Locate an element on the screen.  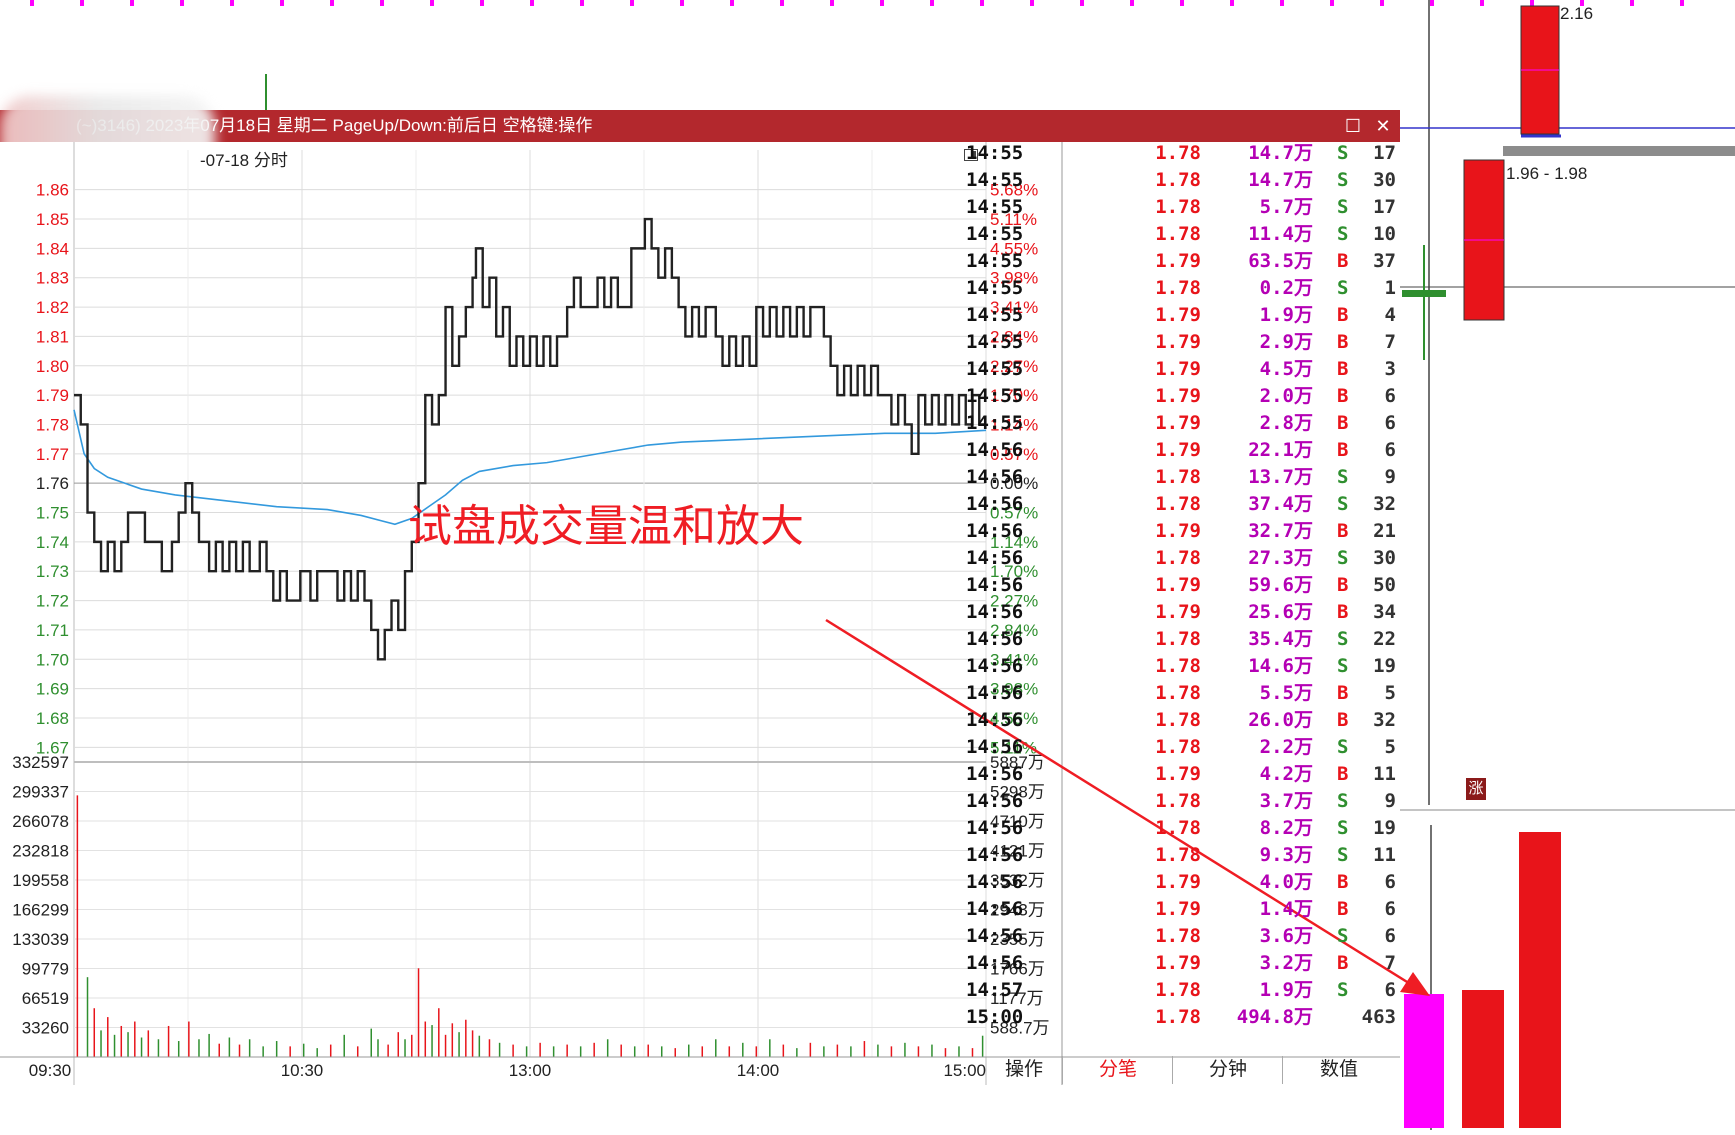
volume-tick-label: 133039 is located at coordinates (40, 939).